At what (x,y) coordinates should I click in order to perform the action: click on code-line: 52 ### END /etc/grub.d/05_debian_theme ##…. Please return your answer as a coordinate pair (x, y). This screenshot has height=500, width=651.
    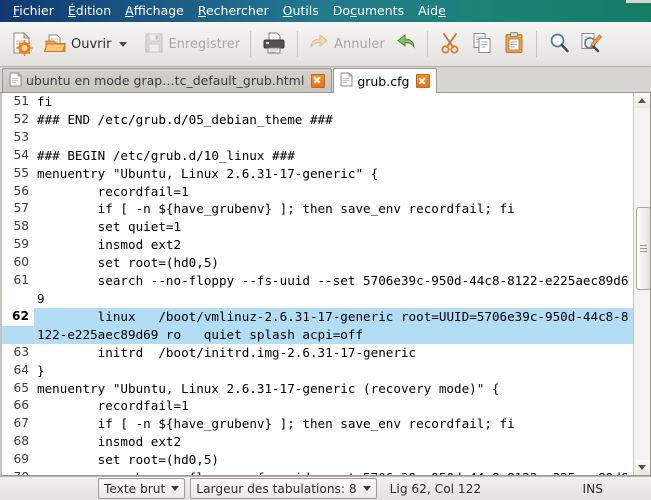
    Looking at the image, I should click on (317, 119).